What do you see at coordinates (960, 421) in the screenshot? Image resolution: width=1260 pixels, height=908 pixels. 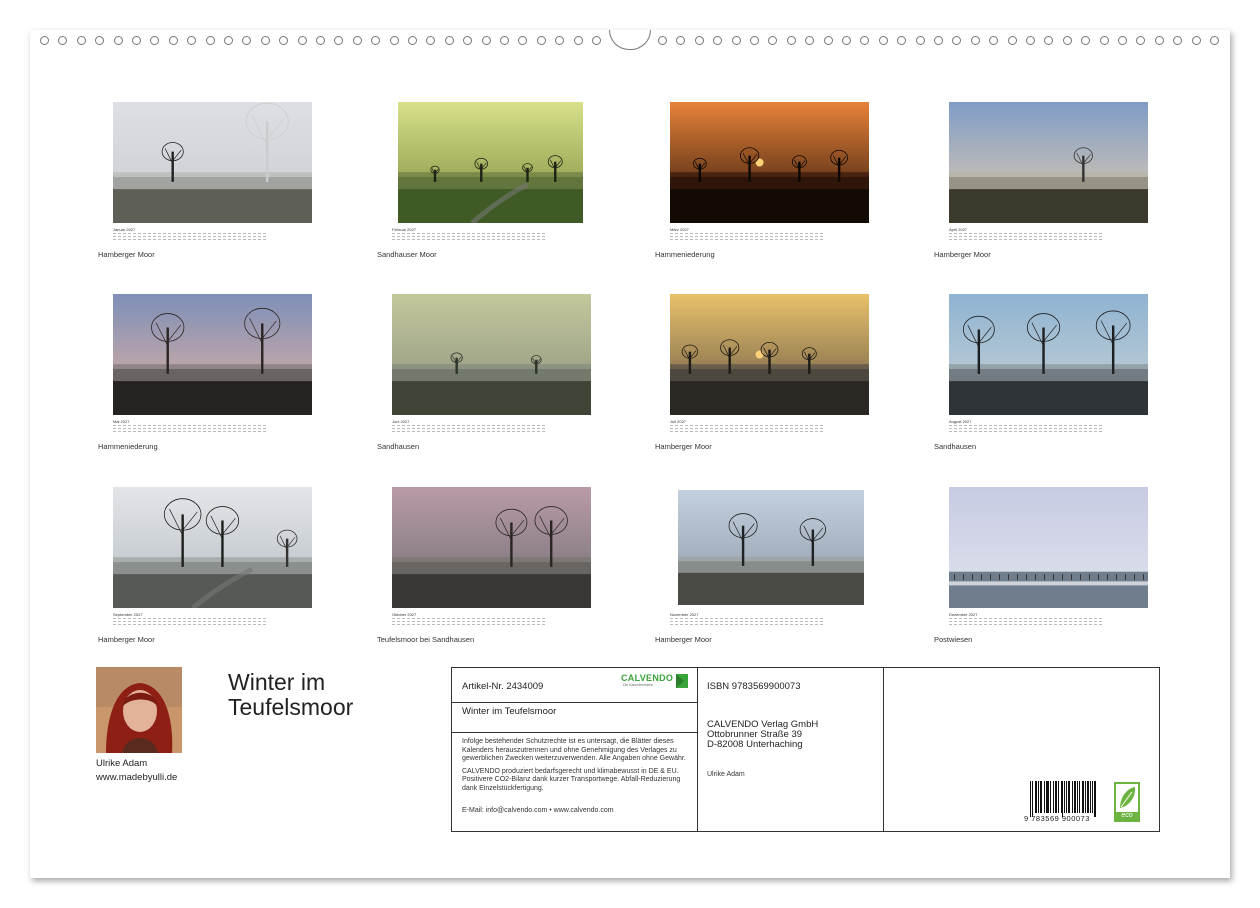 I see `month-label: August 2027` at bounding box center [960, 421].